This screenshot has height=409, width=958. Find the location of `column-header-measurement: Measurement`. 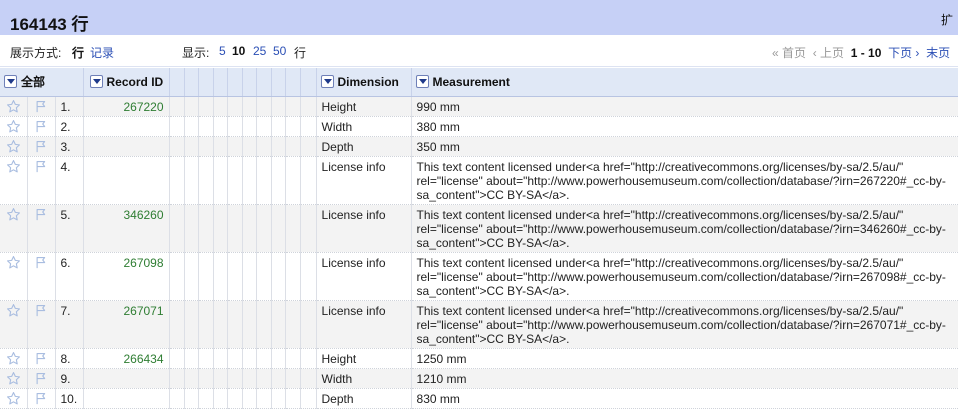

column-header-measurement: Measurement is located at coordinates (684, 82).